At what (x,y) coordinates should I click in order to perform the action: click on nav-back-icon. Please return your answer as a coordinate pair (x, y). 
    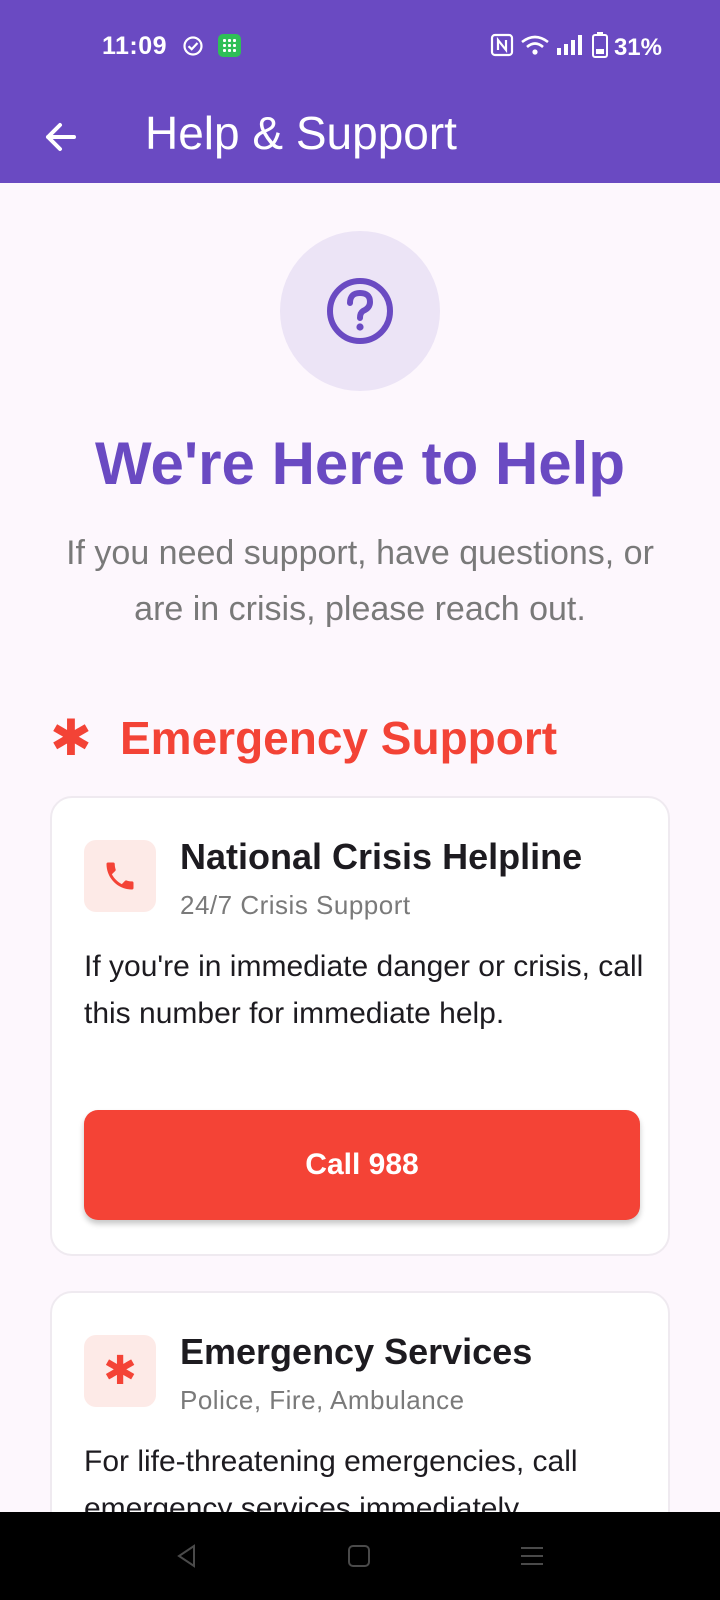
    Looking at the image, I should click on (187, 1556).